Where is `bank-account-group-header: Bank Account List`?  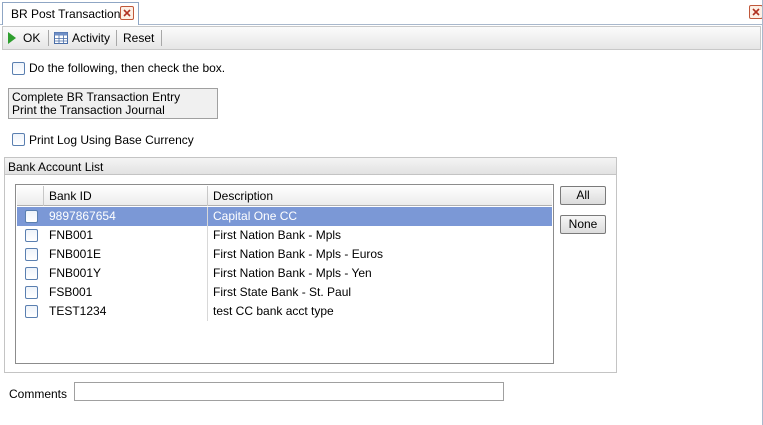
bank-account-group-header: Bank Account List is located at coordinates (310, 166).